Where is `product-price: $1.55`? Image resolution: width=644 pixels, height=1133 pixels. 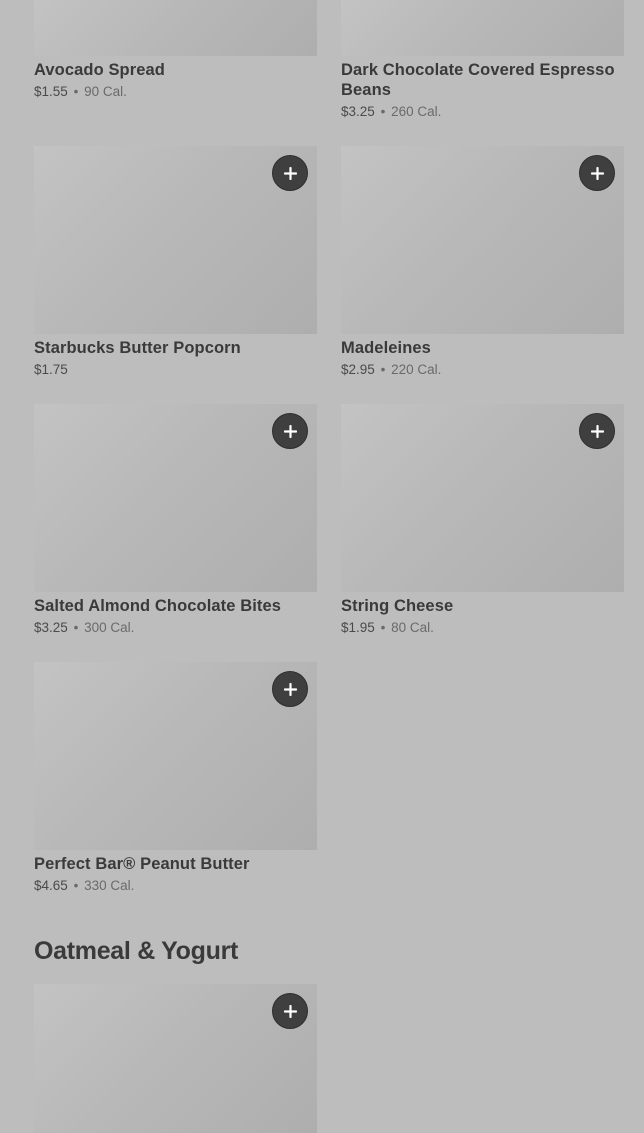 product-price: $1.55 is located at coordinates (51, 91).